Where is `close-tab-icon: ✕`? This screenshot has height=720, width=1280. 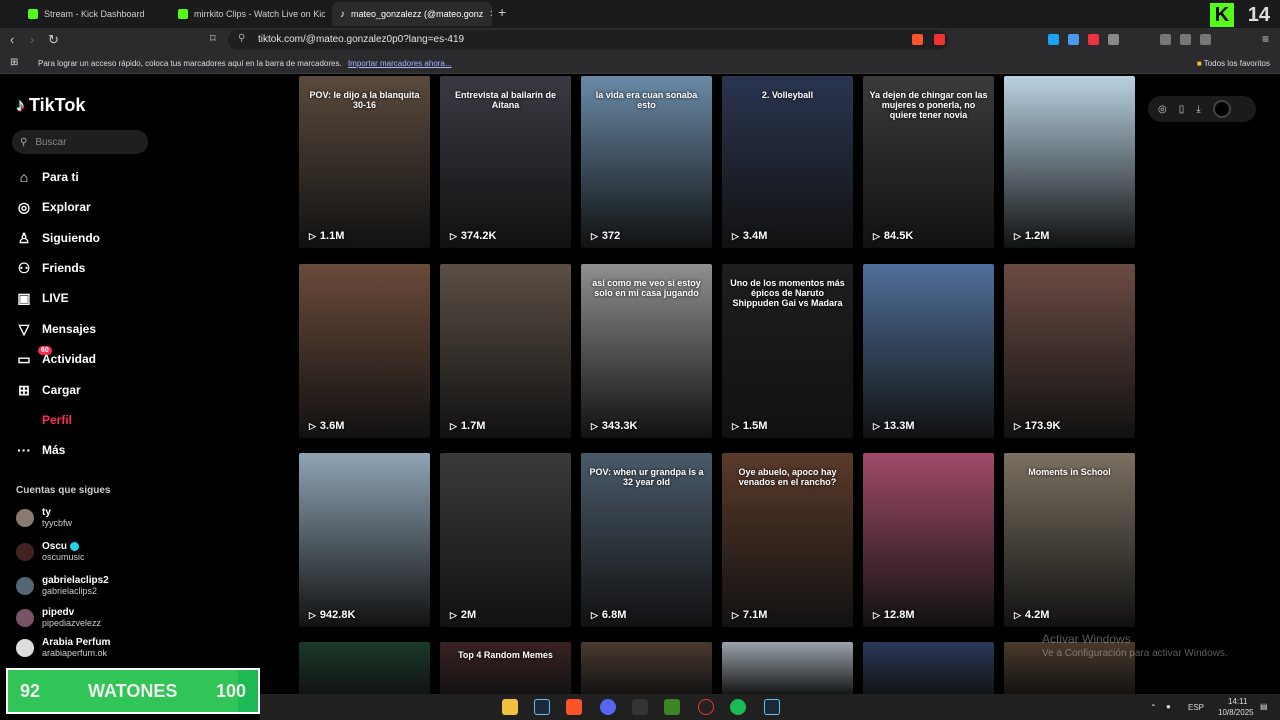
close-tab-icon: ✕ is located at coordinates (490, 14).